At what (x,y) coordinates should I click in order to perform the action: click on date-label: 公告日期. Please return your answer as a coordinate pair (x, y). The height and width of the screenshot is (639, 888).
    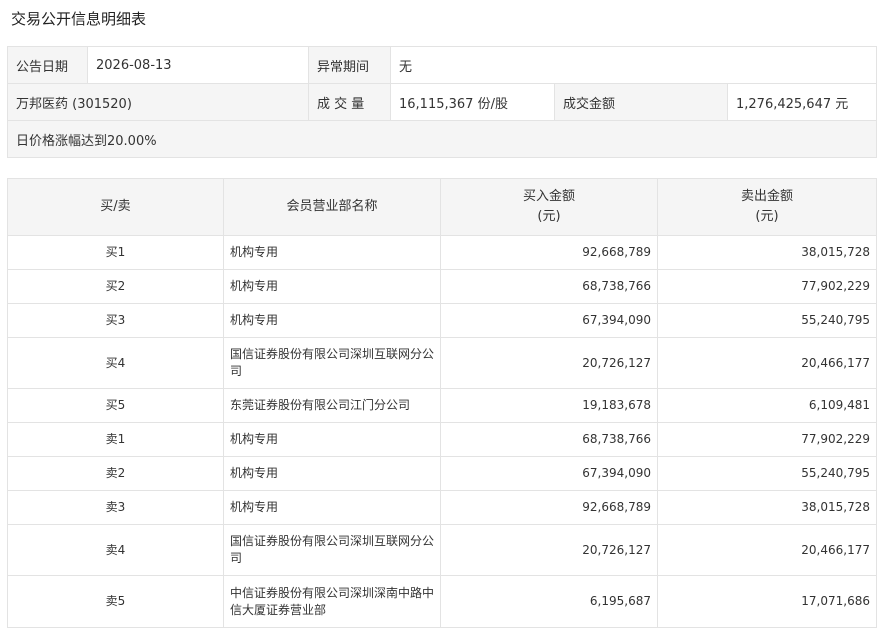
    Looking at the image, I should click on (47, 65).